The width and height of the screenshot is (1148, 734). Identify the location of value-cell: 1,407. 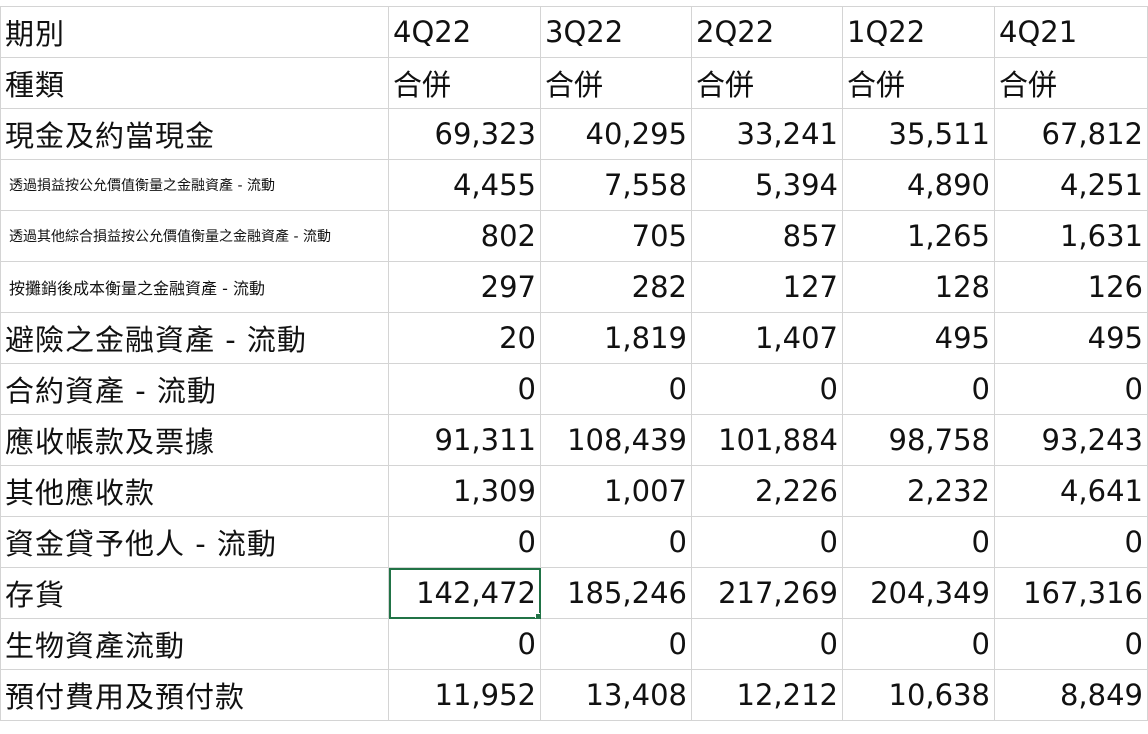
(767, 338).